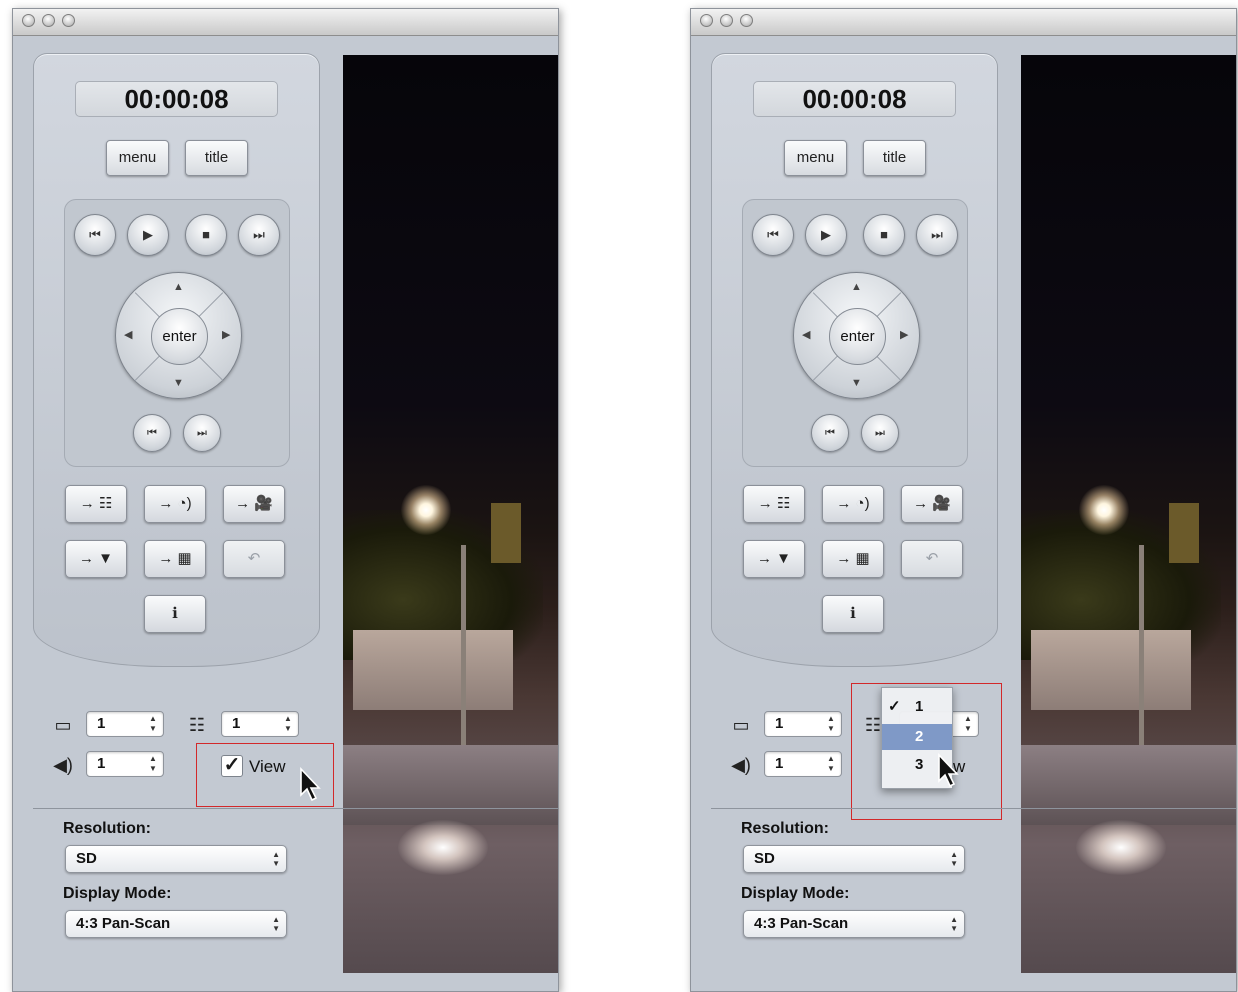 The width and height of the screenshot is (1238, 992). Describe the element at coordinates (785, 828) in the screenshot. I see `resolution-label: Resolution:` at that location.